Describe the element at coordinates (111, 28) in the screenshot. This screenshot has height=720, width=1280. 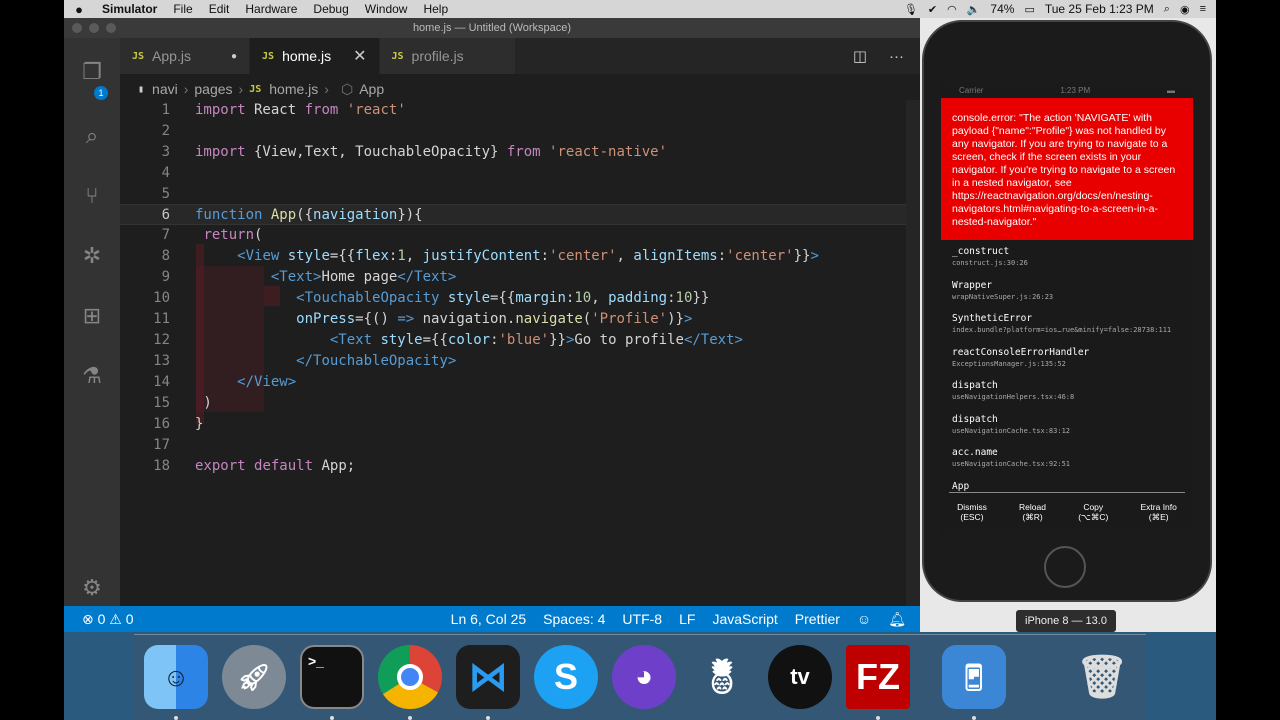
I see `zoom-window-button` at that location.